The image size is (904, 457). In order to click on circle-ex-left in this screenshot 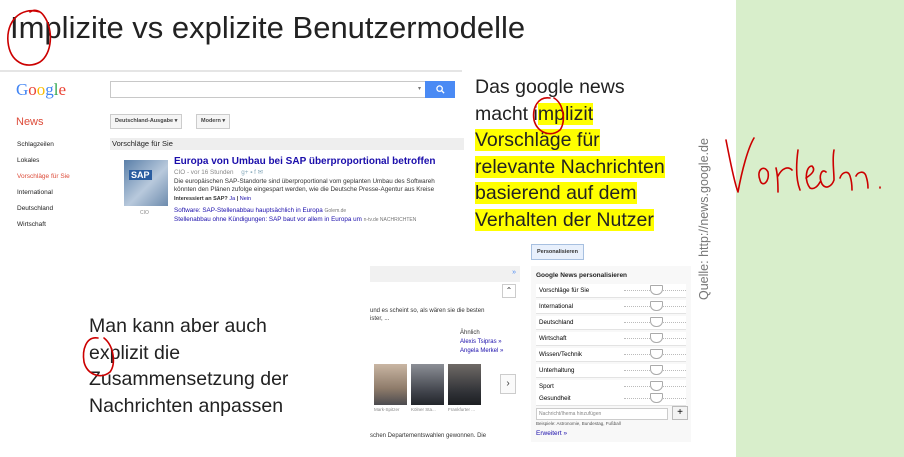, I will do `click(98, 357)`.